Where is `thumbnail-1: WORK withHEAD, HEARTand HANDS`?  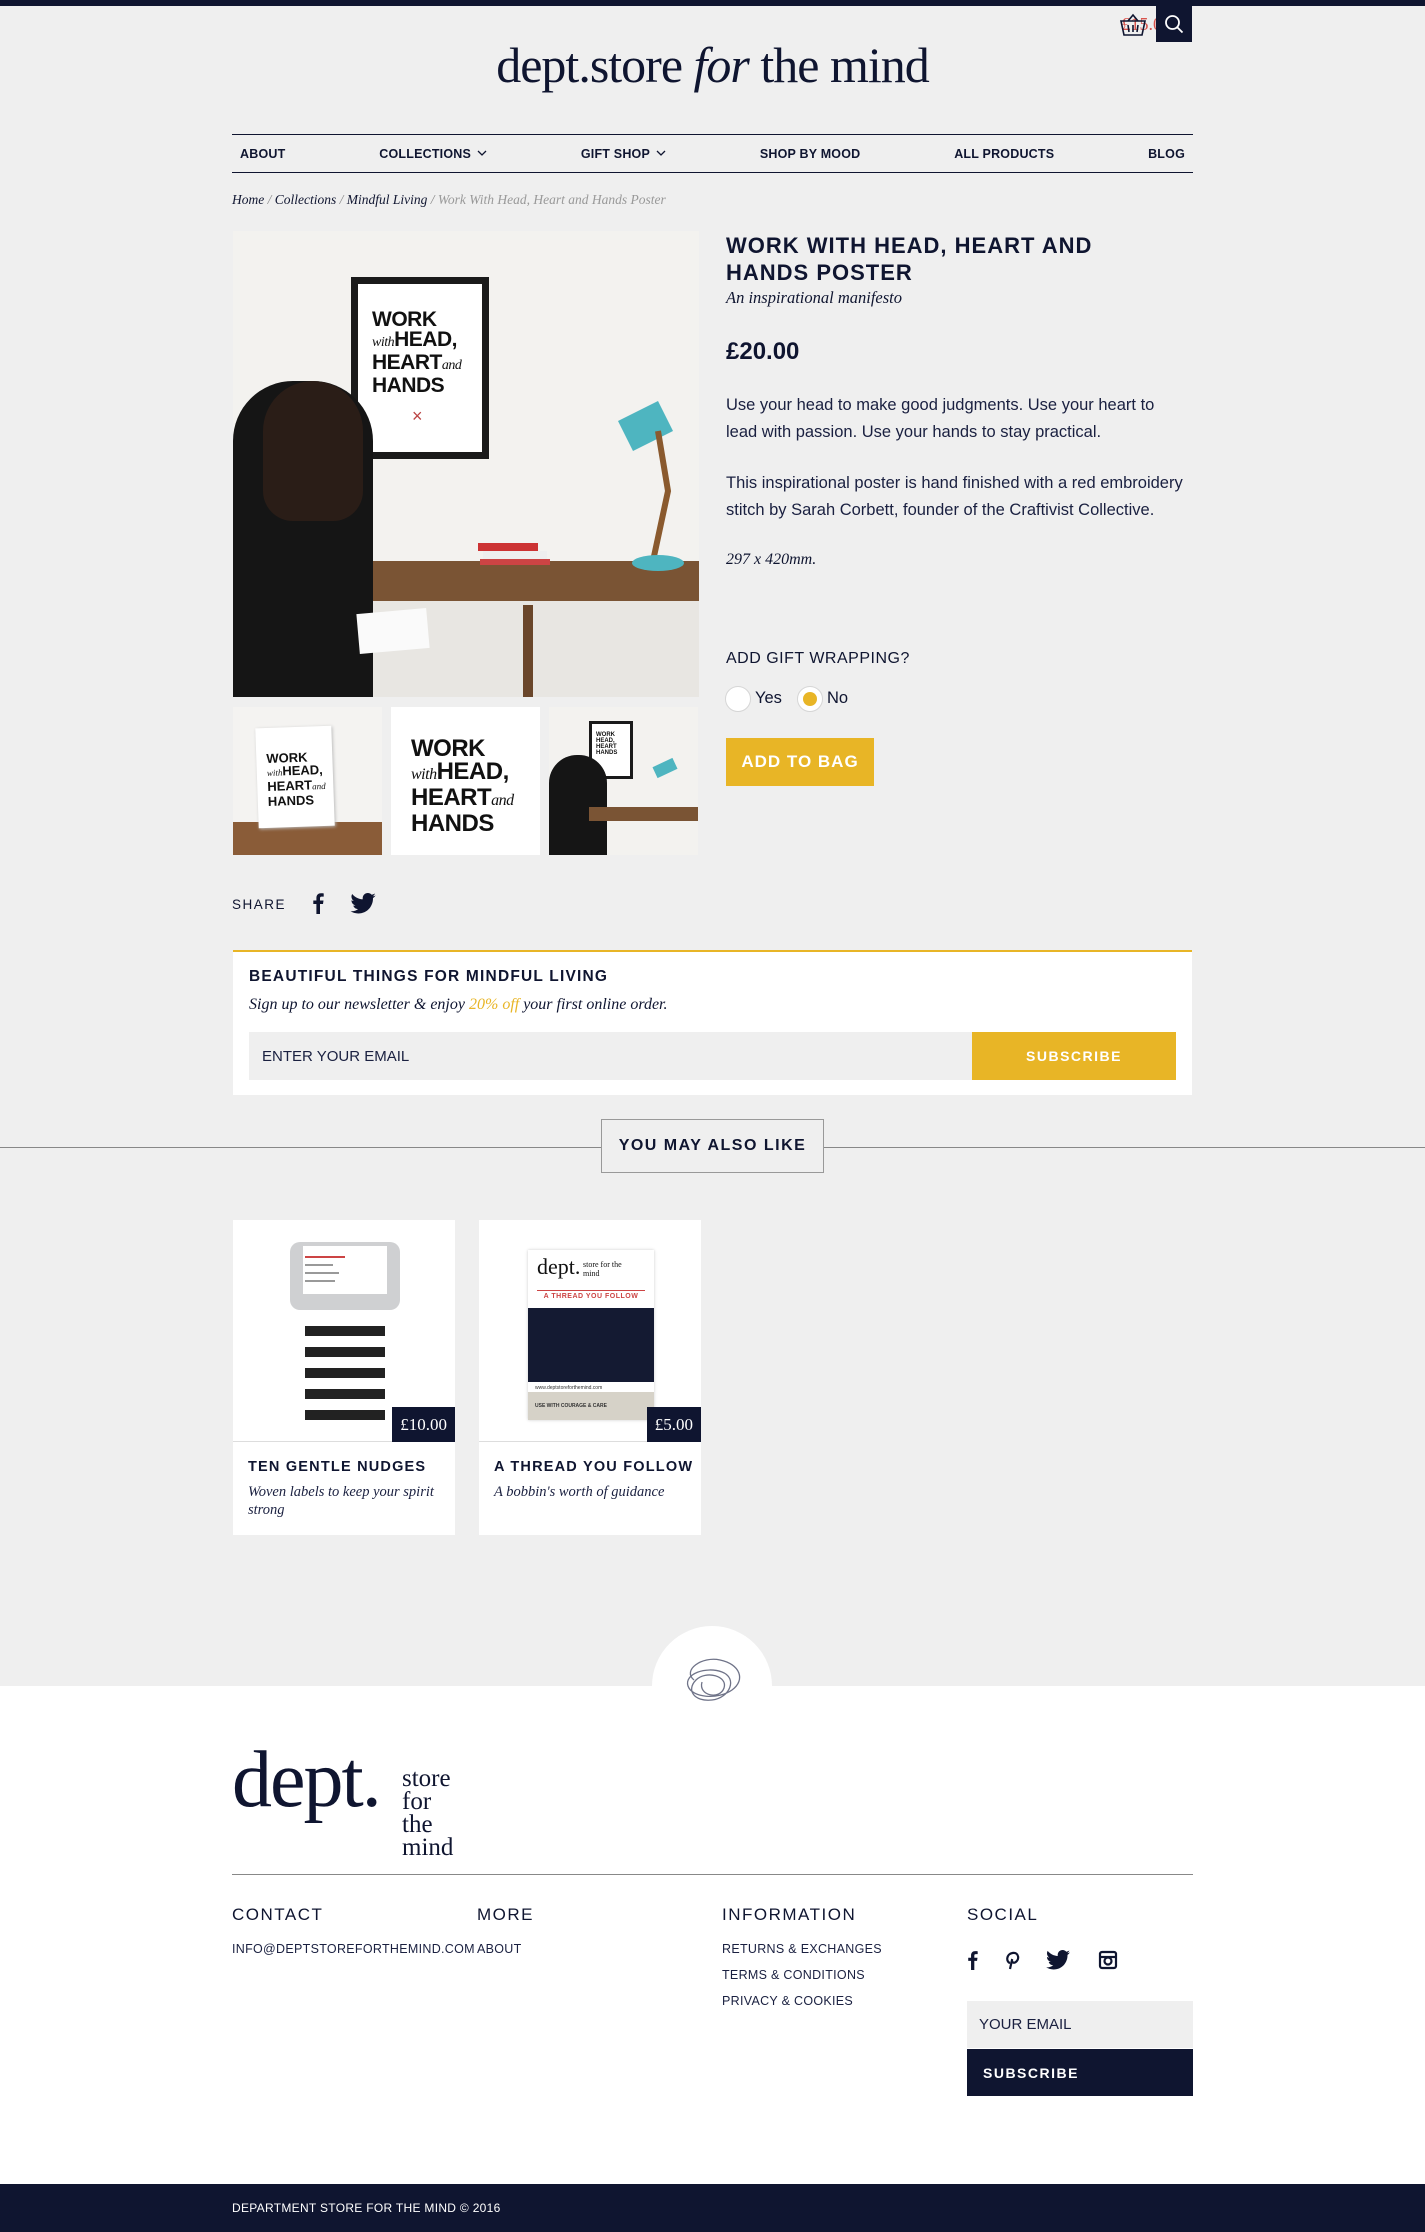 thumbnail-1: WORK withHEAD, HEARTand HANDS is located at coordinates (307, 781).